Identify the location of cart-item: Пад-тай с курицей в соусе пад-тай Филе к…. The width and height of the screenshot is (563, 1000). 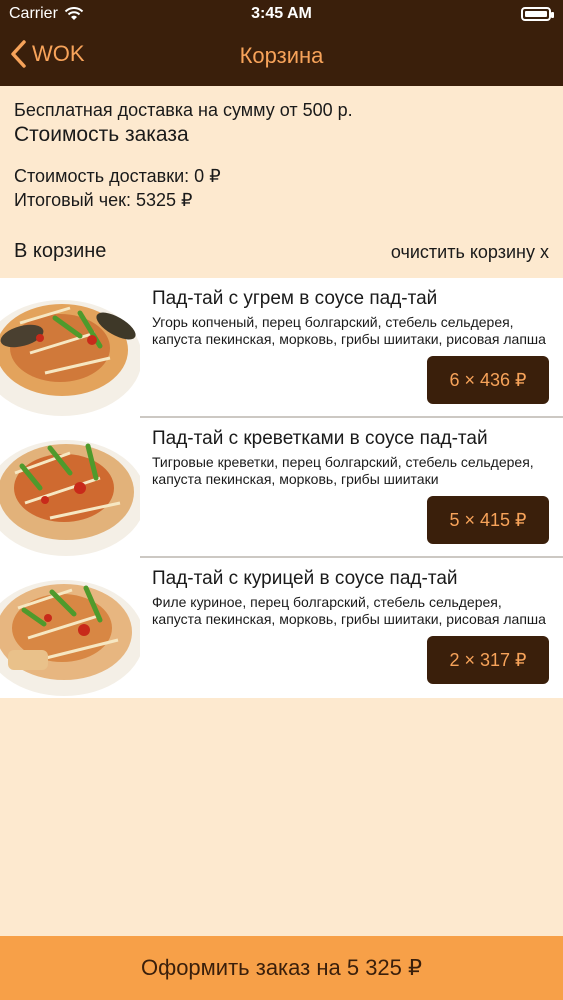
(281, 628).